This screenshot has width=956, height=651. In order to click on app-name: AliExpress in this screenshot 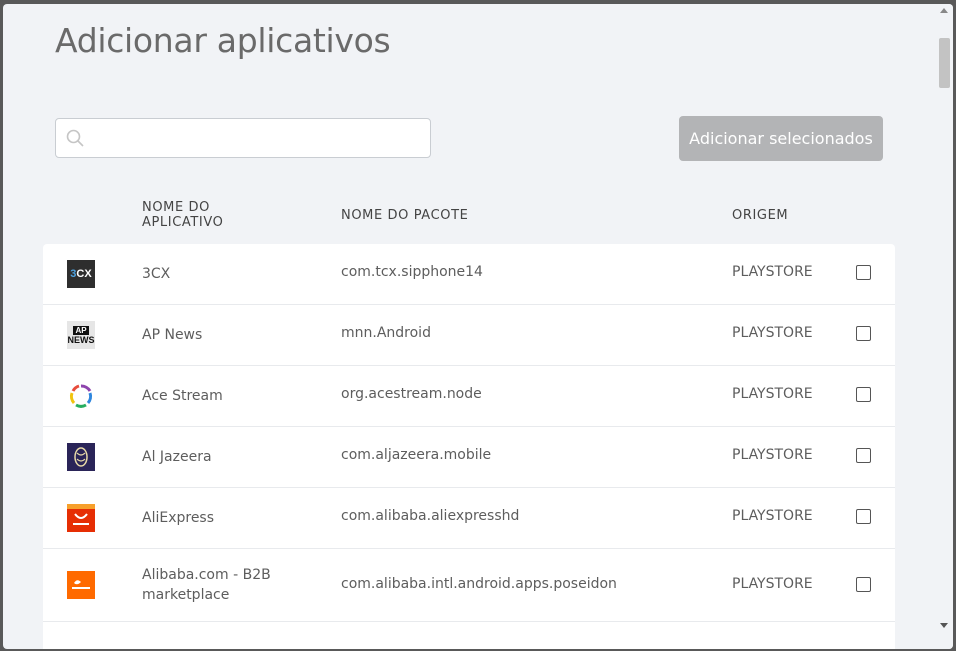, I will do `click(178, 518)`.